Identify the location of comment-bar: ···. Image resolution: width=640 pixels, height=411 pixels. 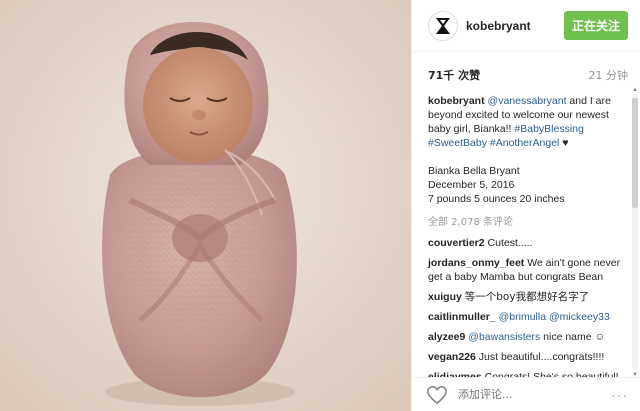
(526, 394).